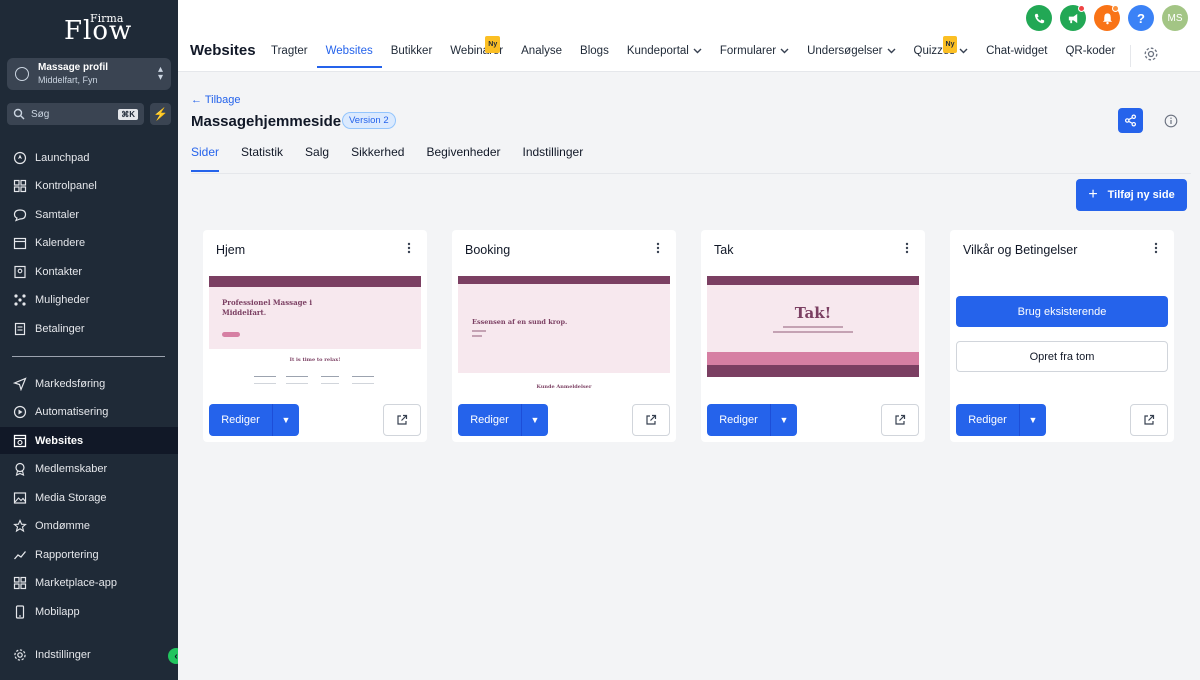 The width and height of the screenshot is (1200, 680). Describe the element at coordinates (20, 215) in the screenshot. I see `chat-icon` at that location.